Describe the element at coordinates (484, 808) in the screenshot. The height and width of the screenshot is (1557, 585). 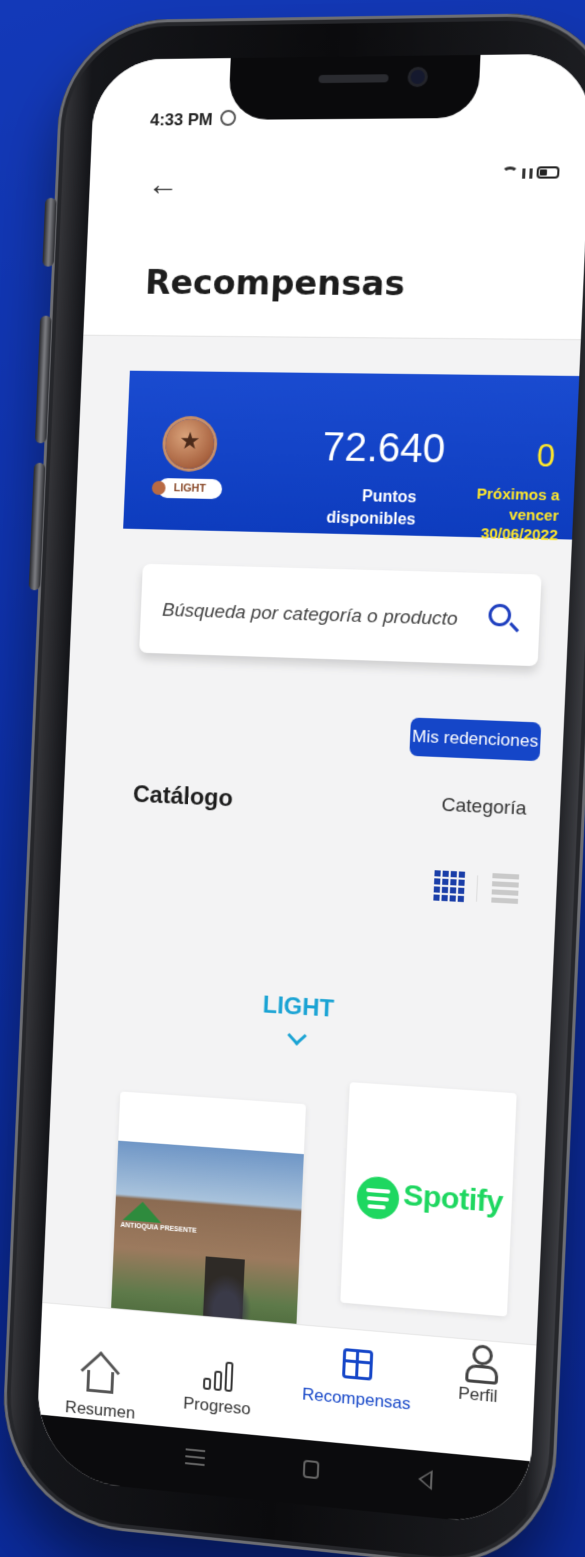
I see `category-filter-link: Categoría` at that location.